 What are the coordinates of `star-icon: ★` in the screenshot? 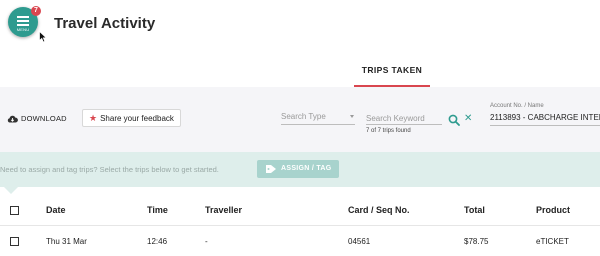 It's located at (93, 118).